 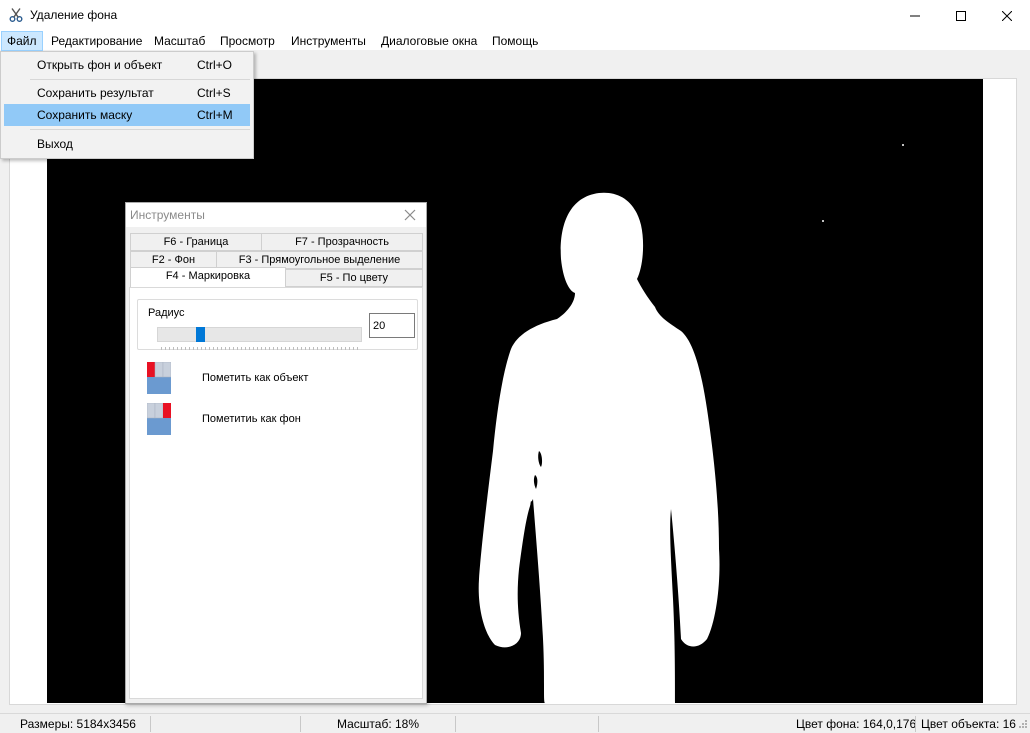 What do you see at coordinates (78, 724) in the screenshot?
I see `status-size: Размеры: 5184x3456` at bounding box center [78, 724].